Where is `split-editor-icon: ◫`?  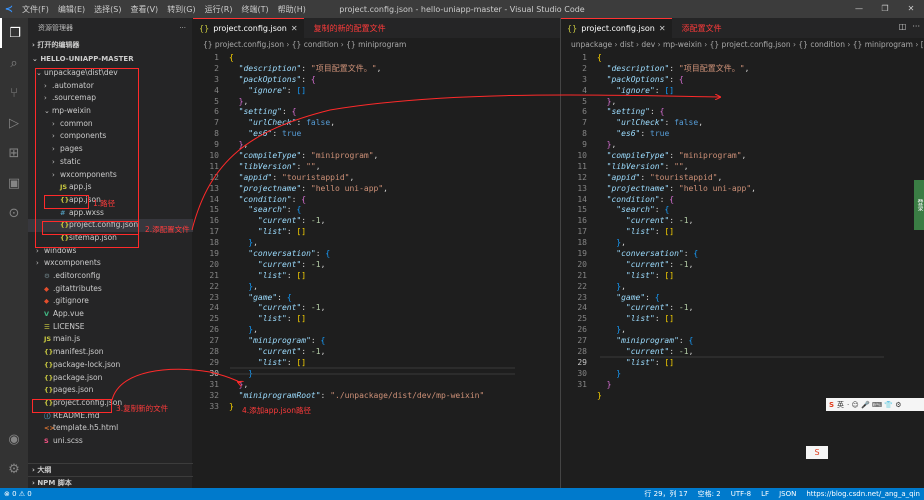
split-editor-icon: ◫ is located at coordinates (903, 26).